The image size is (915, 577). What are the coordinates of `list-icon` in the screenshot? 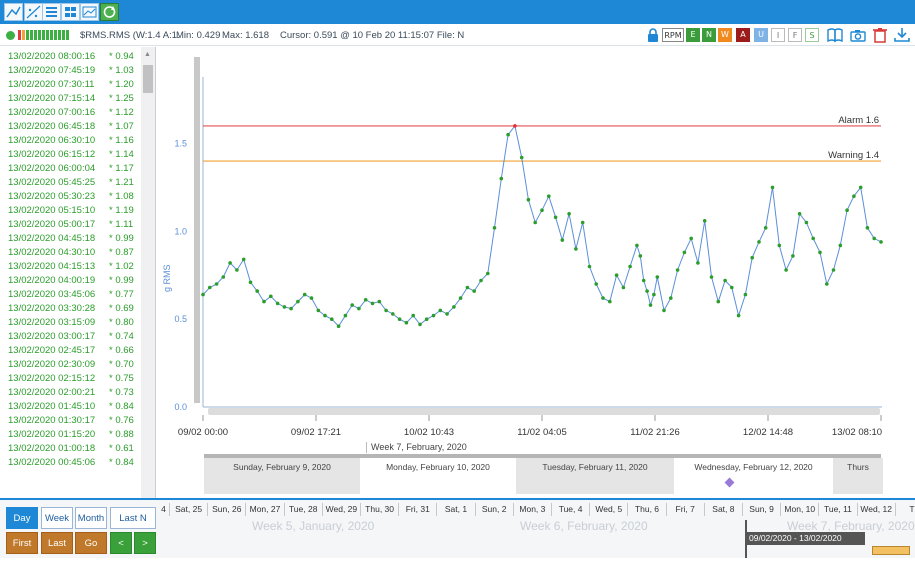 It's located at (51, 12).